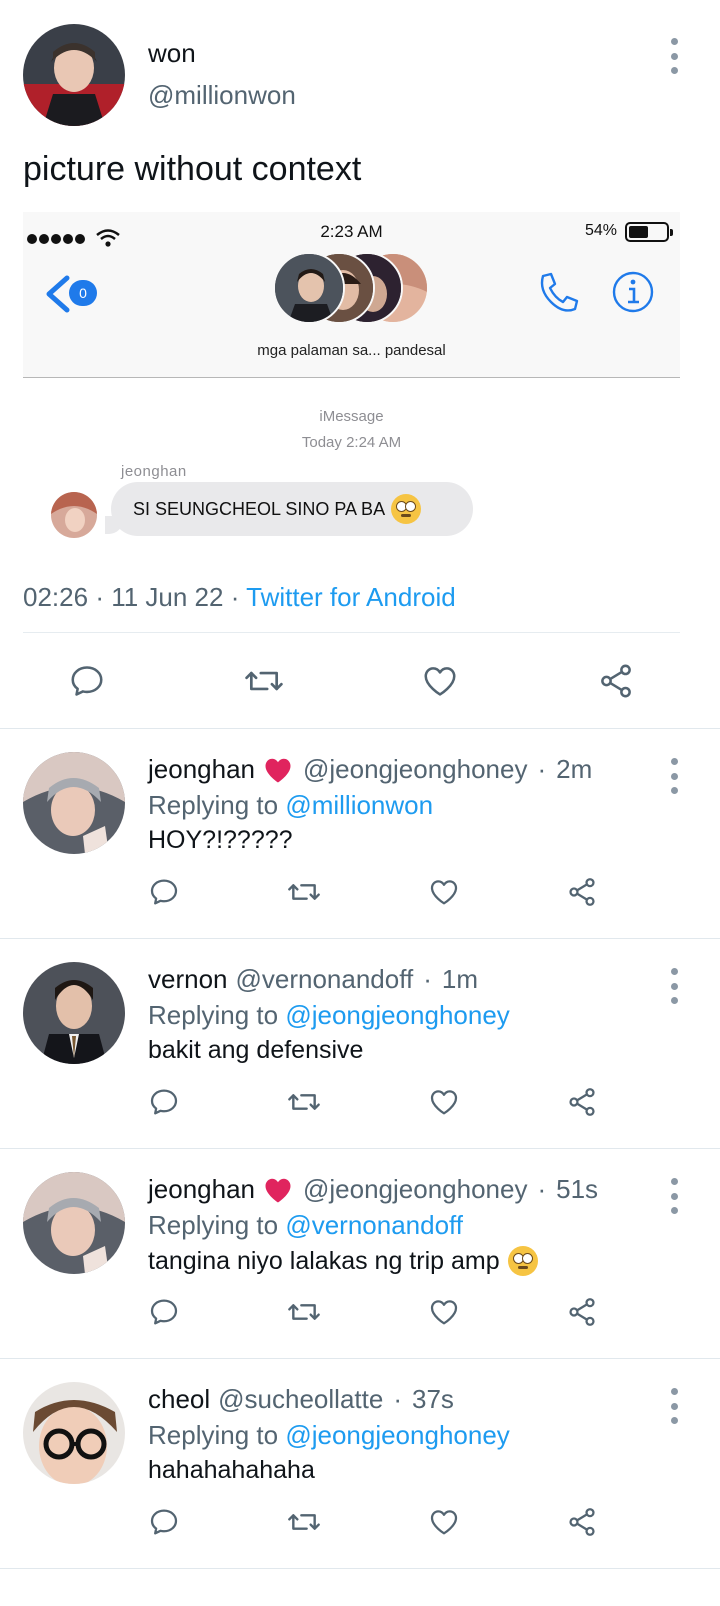 The image size is (720, 1606). Describe the element at coordinates (83, 293) in the screenshot. I see `unread-badge: 0` at that location.